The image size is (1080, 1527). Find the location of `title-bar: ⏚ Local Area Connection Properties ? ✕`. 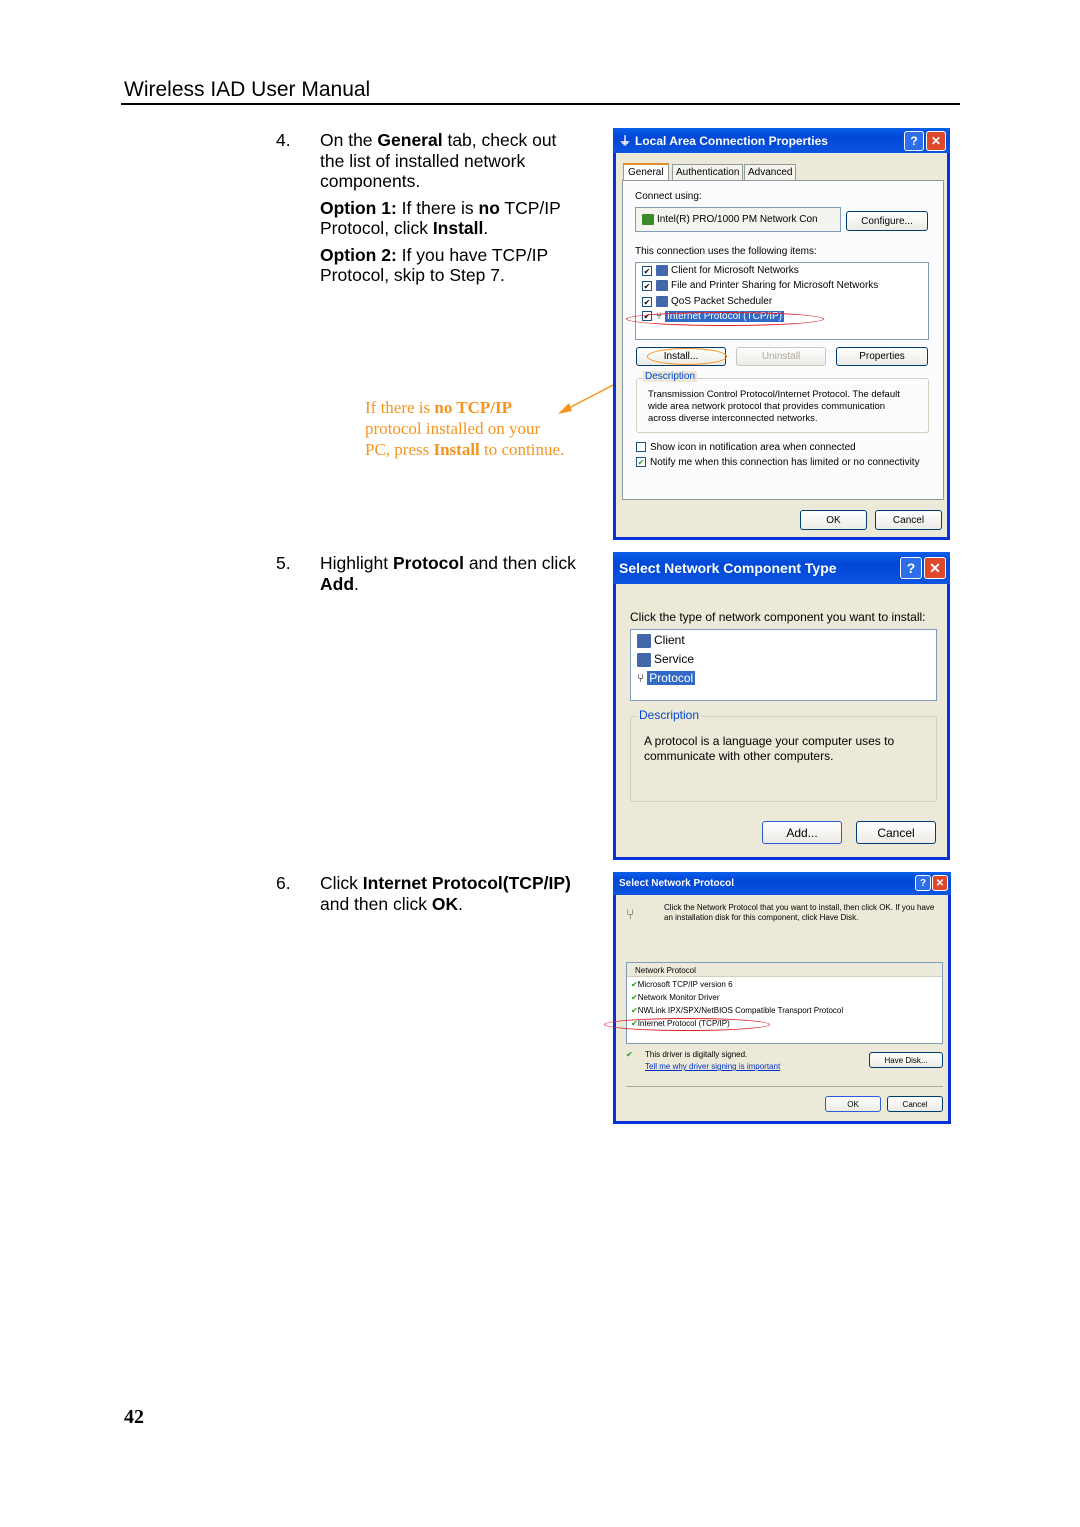

title-bar: ⏚ Local Area Connection Properties ? ✕ is located at coordinates (781, 140).